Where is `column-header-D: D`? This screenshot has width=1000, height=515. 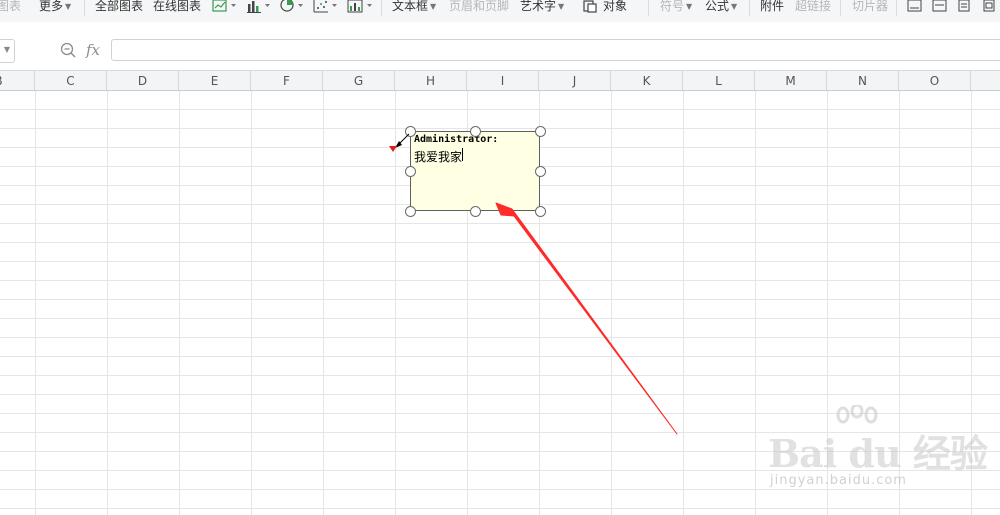 column-header-D: D is located at coordinates (143, 80).